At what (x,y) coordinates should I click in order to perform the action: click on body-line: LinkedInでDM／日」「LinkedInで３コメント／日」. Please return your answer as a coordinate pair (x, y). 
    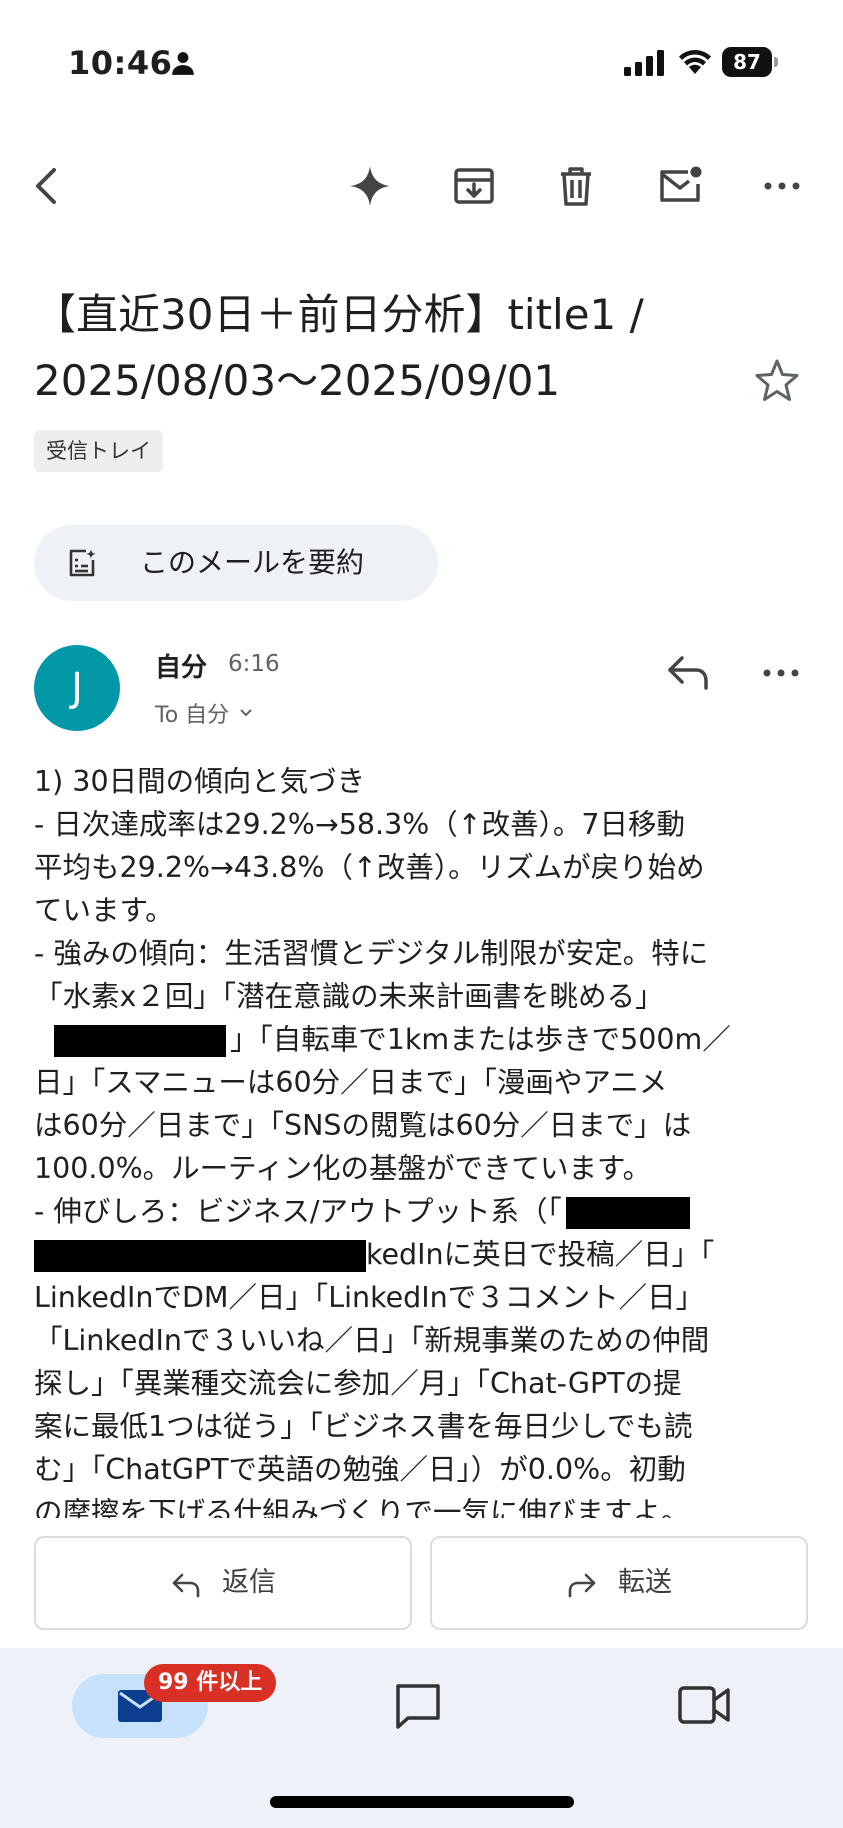
    Looking at the image, I should click on (369, 1297).